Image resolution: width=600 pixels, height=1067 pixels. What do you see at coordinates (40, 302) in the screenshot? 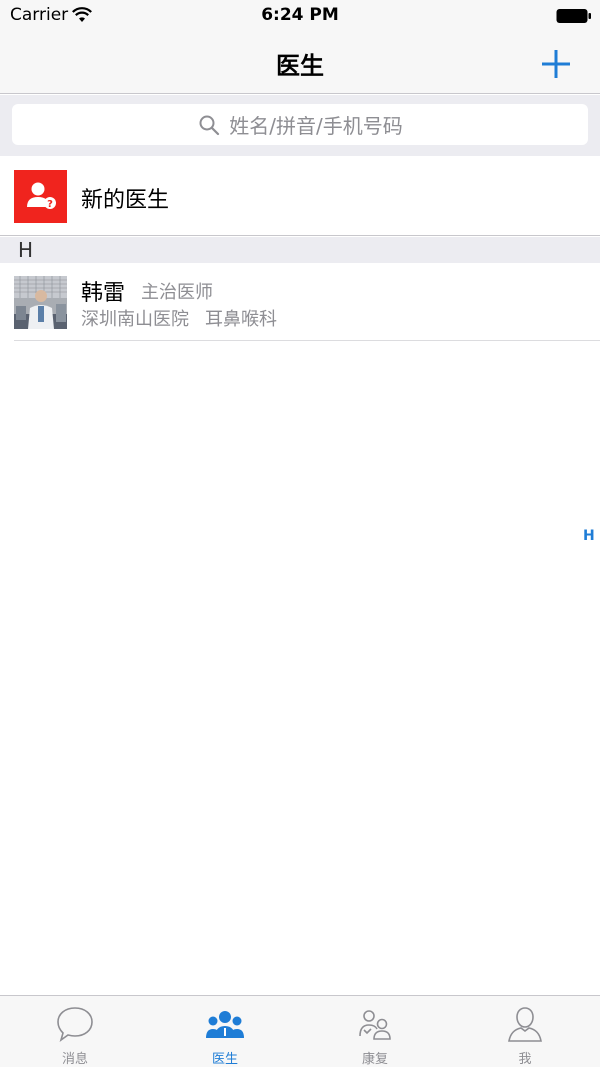
I see `doctor-avatar` at bounding box center [40, 302].